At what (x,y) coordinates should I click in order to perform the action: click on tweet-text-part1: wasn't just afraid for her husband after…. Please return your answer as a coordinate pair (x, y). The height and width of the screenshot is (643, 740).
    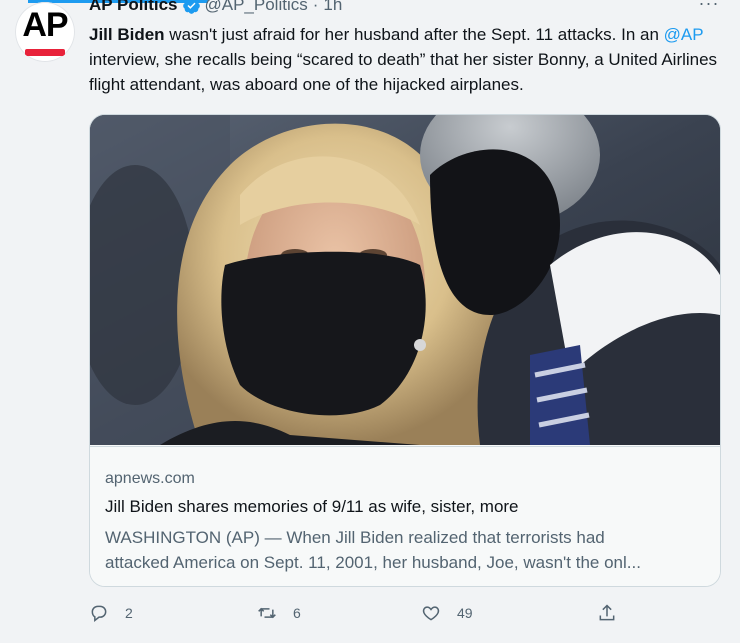
    Looking at the image, I should click on (414, 34).